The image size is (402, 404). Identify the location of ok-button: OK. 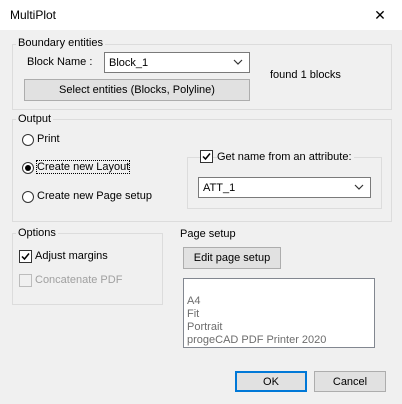
(271, 381).